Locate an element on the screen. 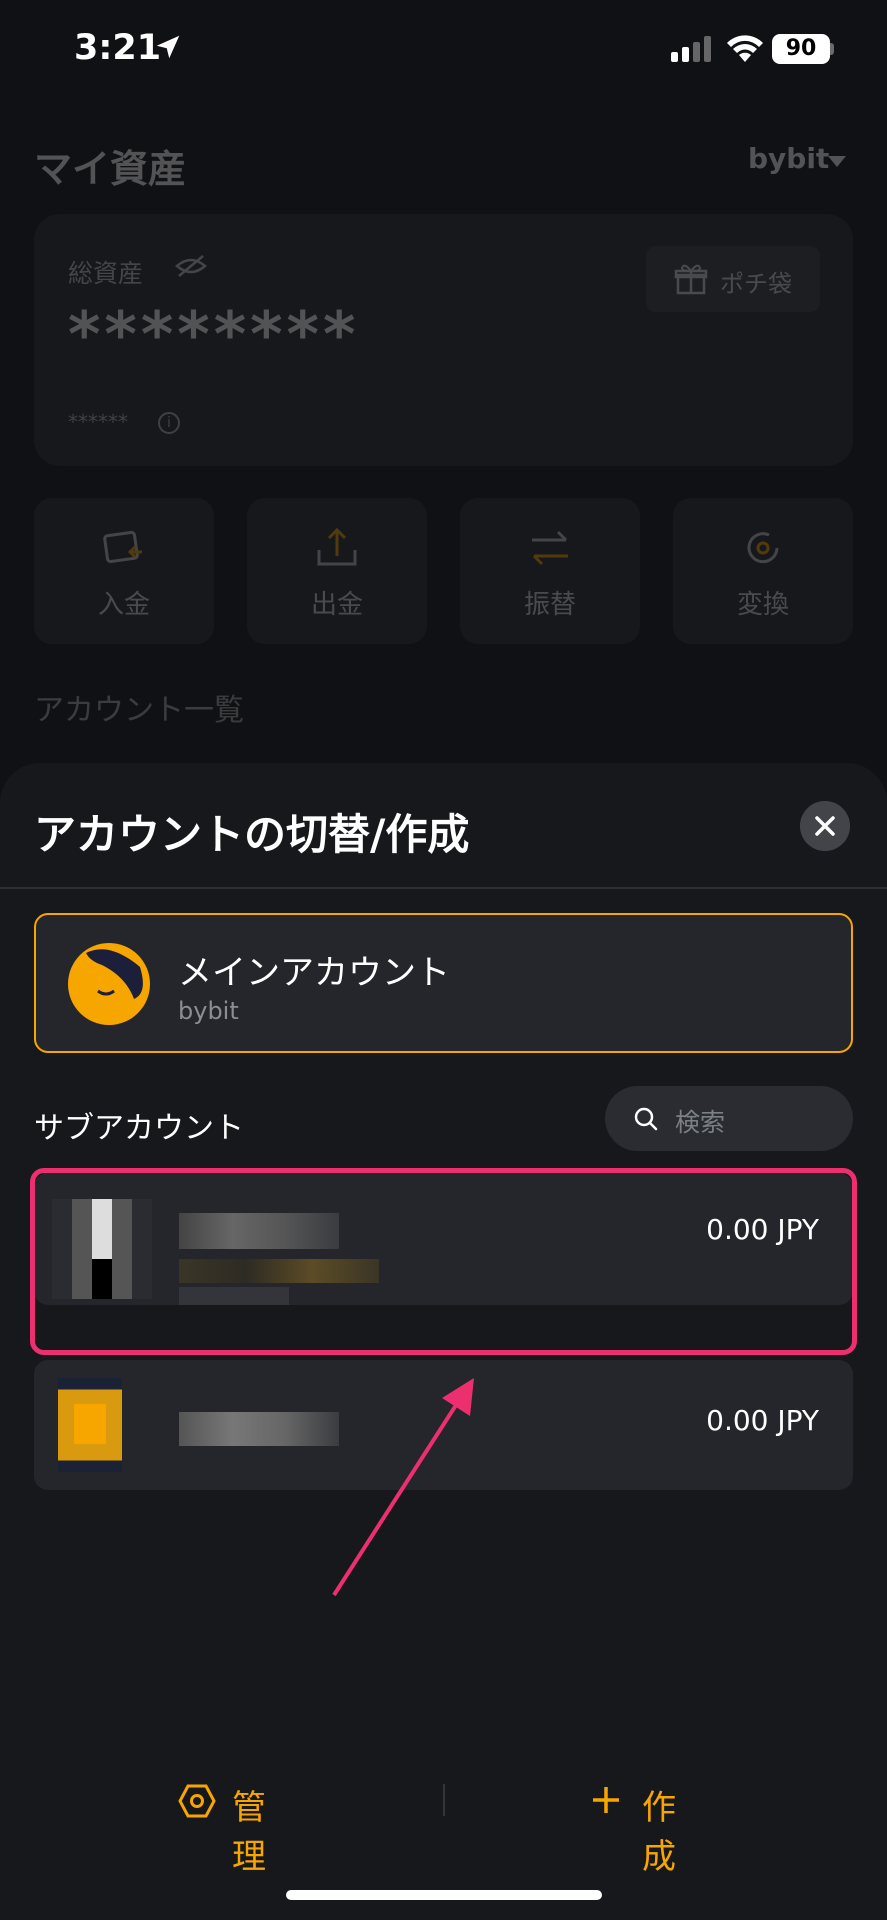 Image resolution: width=887 pixels, height=1920 pixels. status-bar: 3:21 90 is located at coordinates (443, 50).